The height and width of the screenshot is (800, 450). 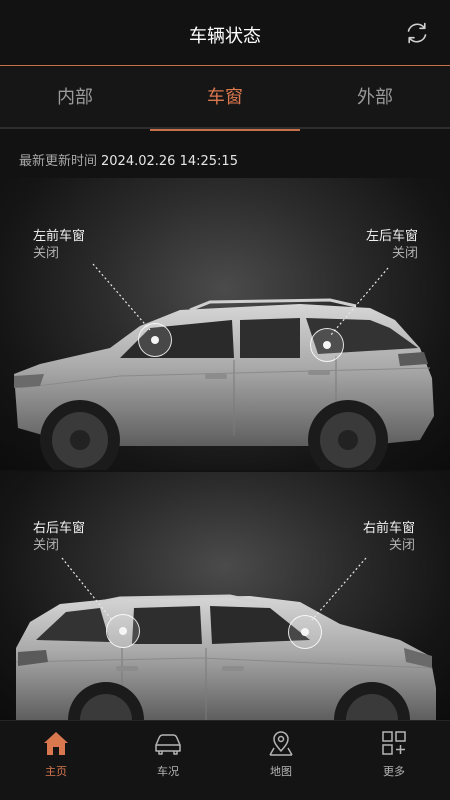 I want to click on rear-right-window-state: 关闭, so click(x=46, y=545).